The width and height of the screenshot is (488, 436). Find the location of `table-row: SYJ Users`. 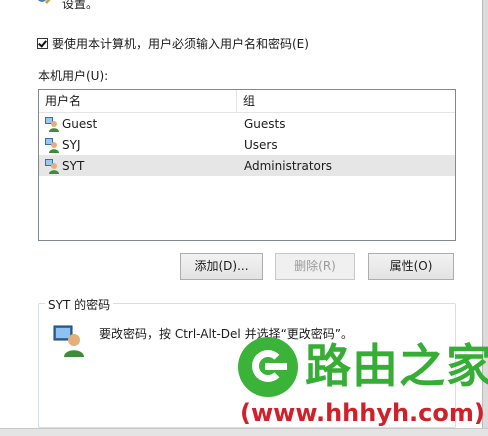

table-row: SYJ Users is located at coordinates (247, 144).